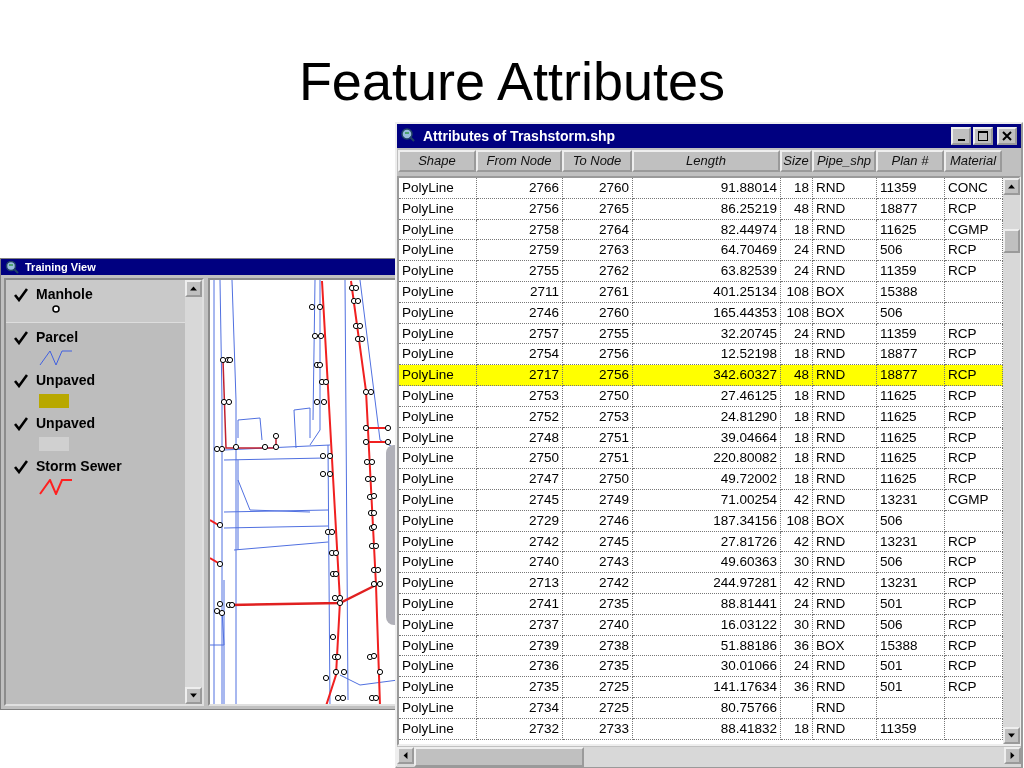 The height and width of the screenshot is (768, 1024). What do you see at coordinates (95, 473) in the screenshot?
I see `legend-item: Storm Sewer` at bounding box center [95, 473].